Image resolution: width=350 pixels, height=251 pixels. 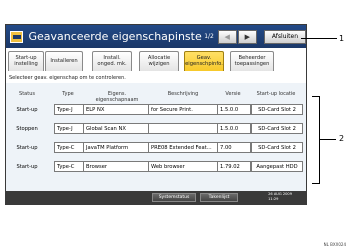 What do you see at coordinates (27, 94) in the screenshot?
I see `column-header-status: Status` at bounding box center [27, 94].